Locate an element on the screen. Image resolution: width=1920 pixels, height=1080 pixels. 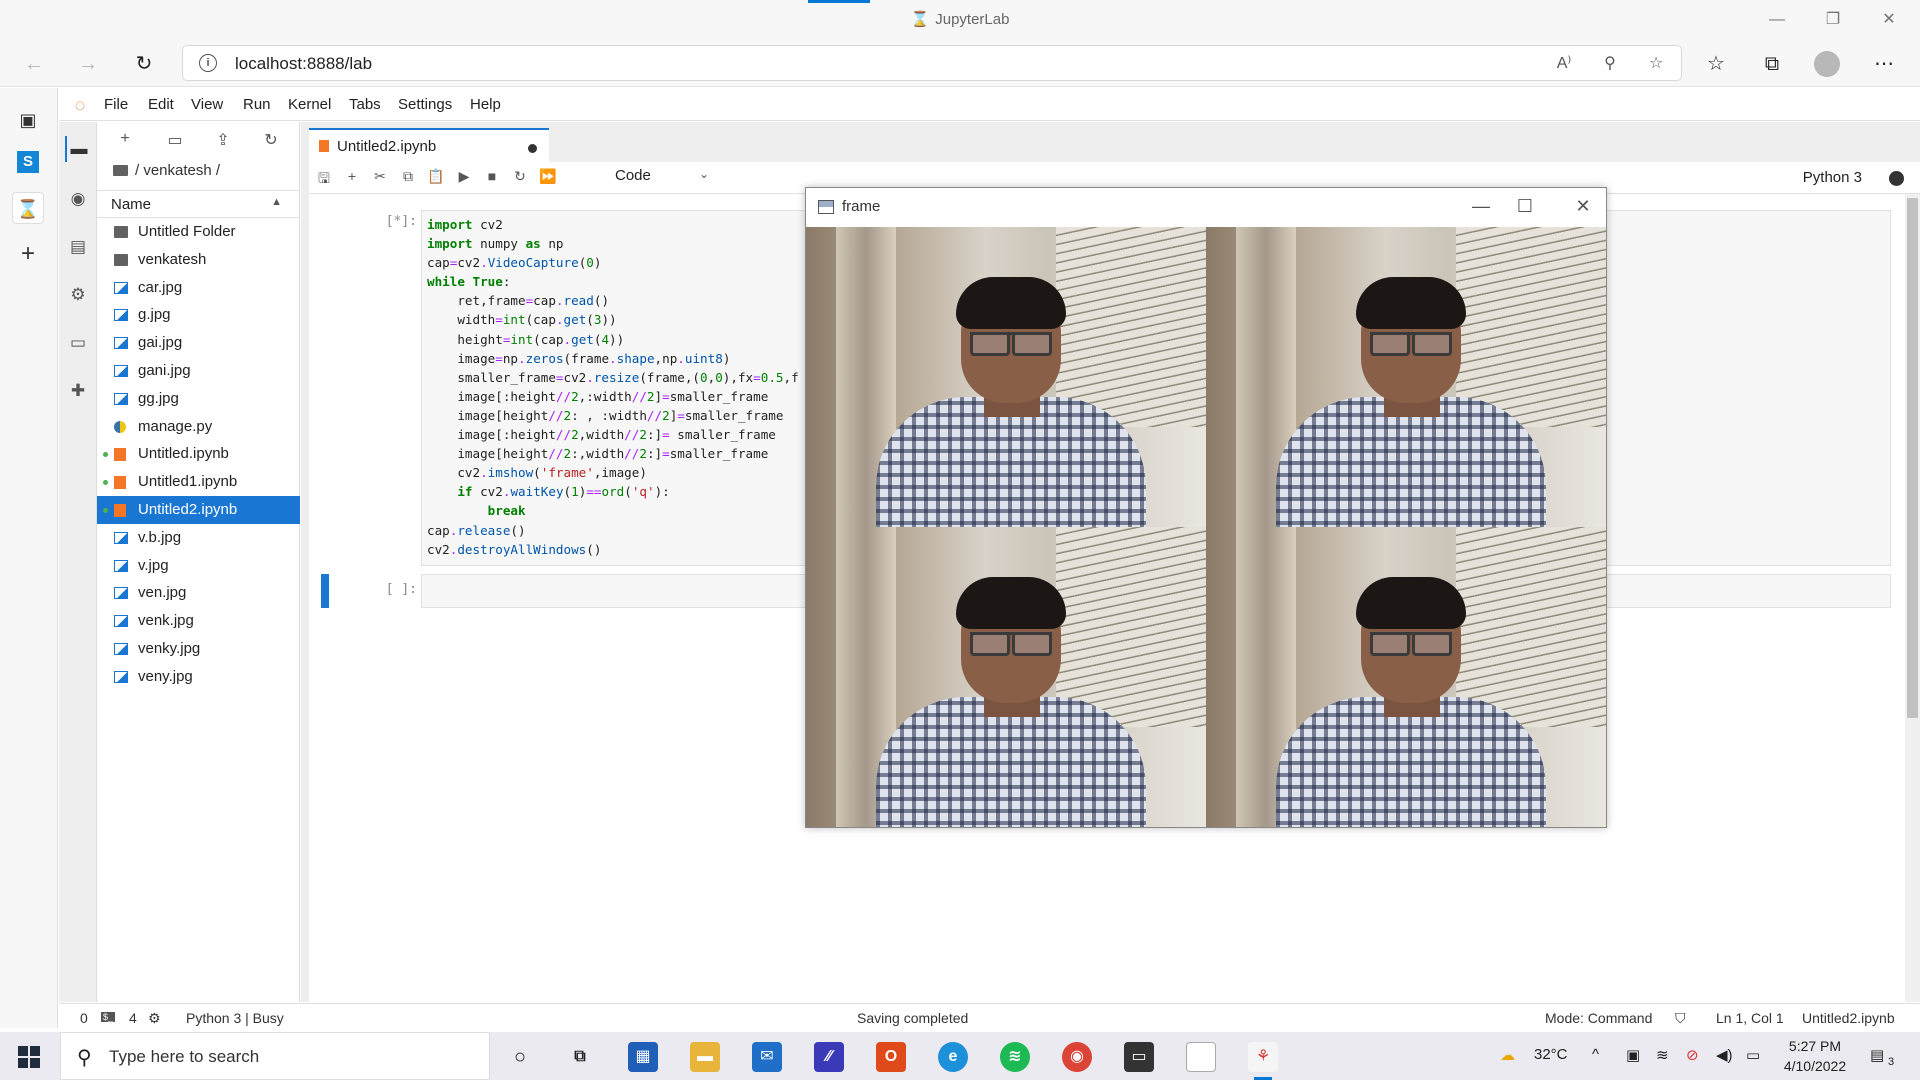
spotify-icon: ≋ is located at coordinates (1015, 1057).